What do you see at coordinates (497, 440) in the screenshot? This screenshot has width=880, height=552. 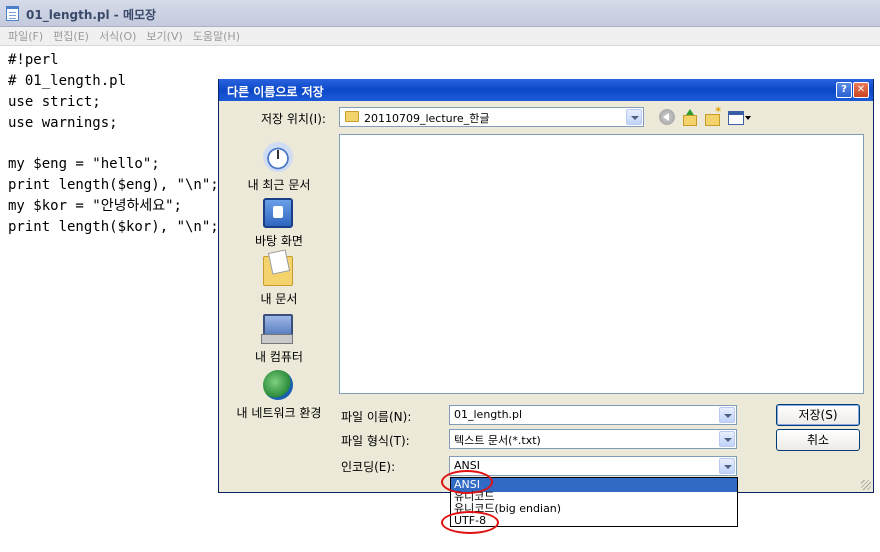 I see `filetype-value: 텍스트 문서(*.txt)` at bounding box center [497, 440].